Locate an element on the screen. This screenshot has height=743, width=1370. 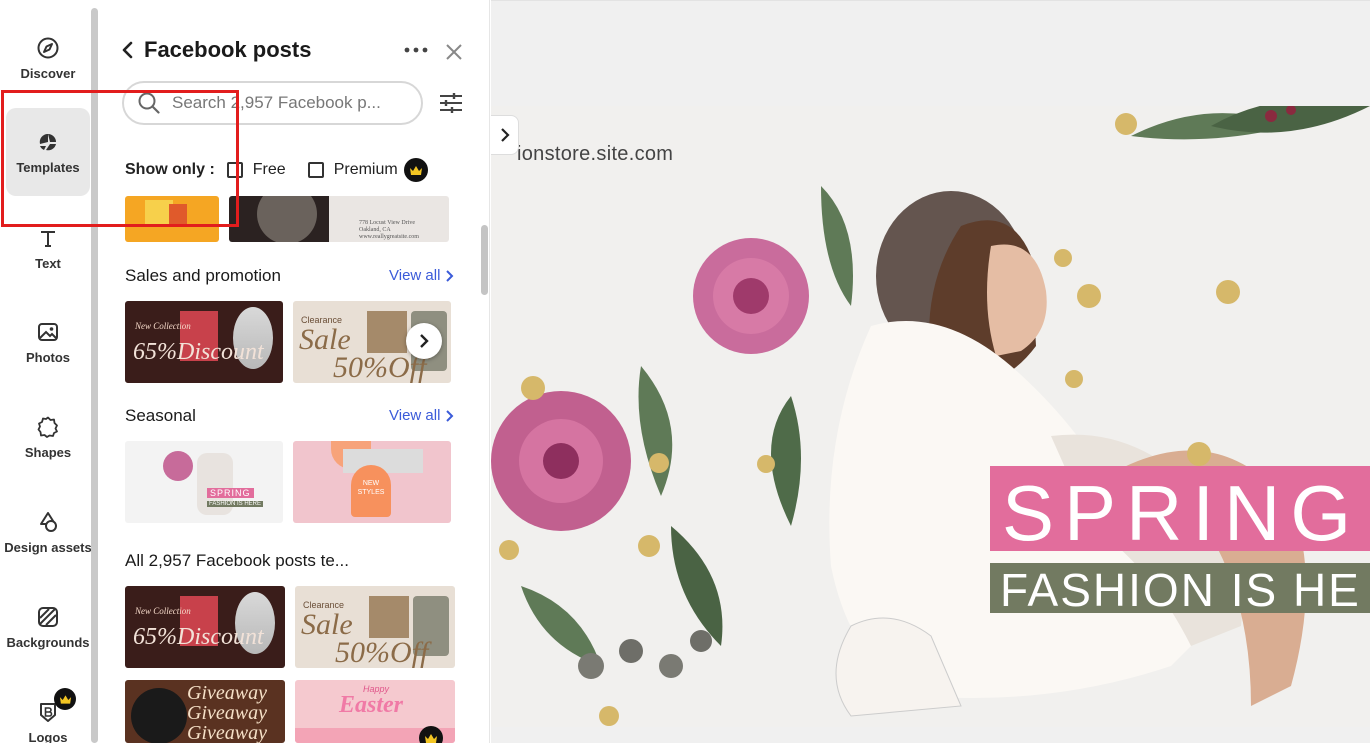
show-only-label: Show only : is located at coordinates (170, 169).